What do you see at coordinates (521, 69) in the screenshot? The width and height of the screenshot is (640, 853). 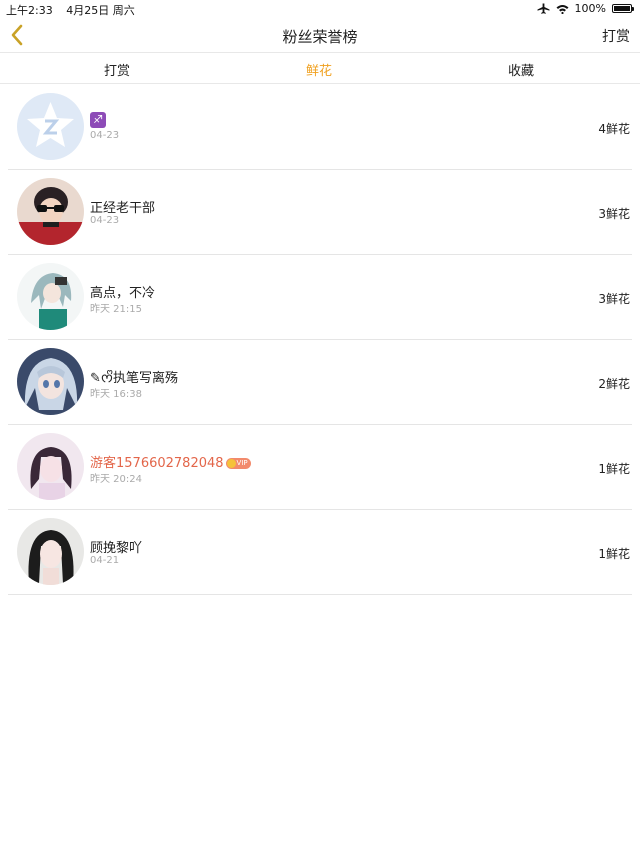 I see `tab-favorites: 收藏` at bounding box center [521, 69].